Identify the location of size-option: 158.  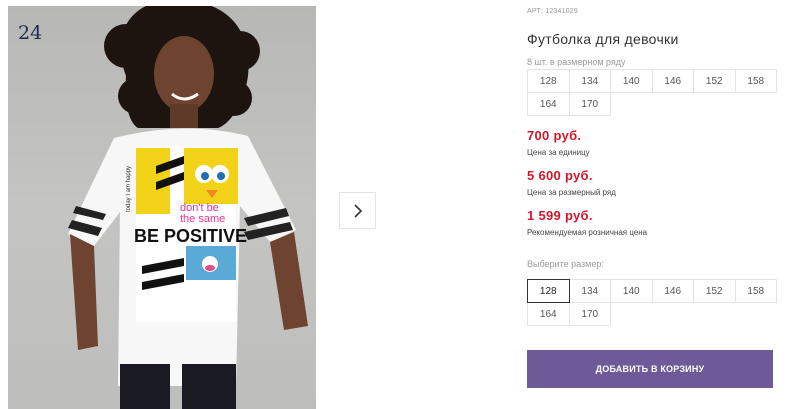
(755, 291).